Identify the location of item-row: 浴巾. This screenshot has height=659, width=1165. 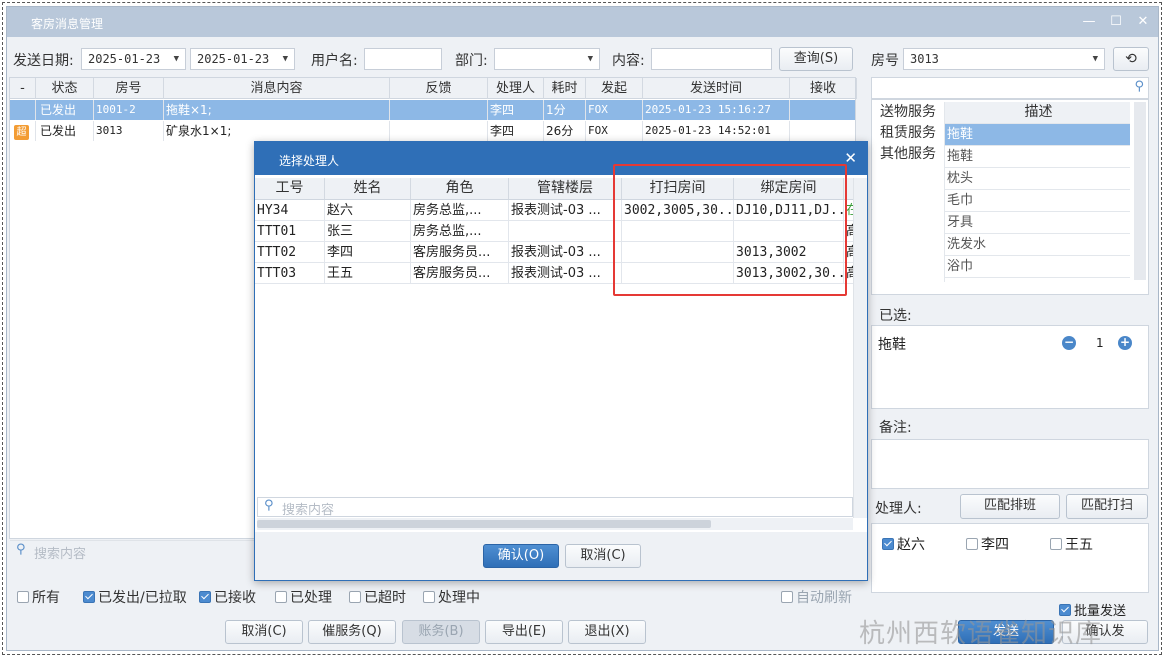
(1037, 267).